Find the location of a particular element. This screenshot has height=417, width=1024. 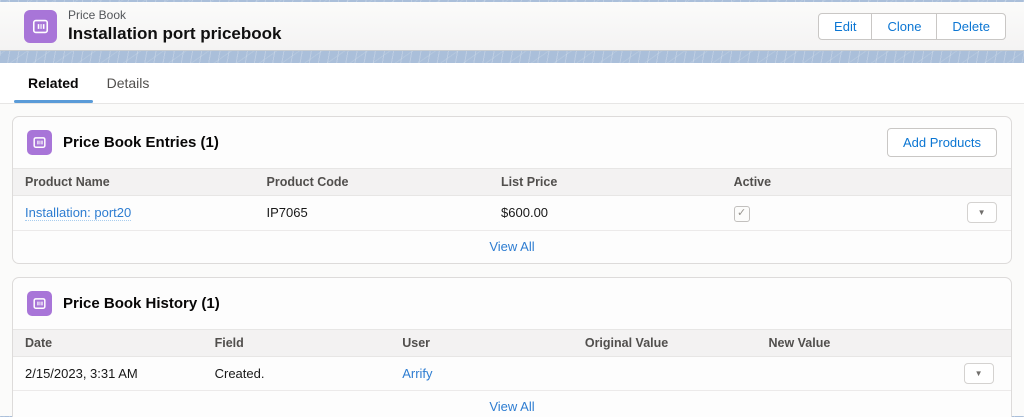

product-name-link: Installation: port20 is located at coordinates (78, 213).